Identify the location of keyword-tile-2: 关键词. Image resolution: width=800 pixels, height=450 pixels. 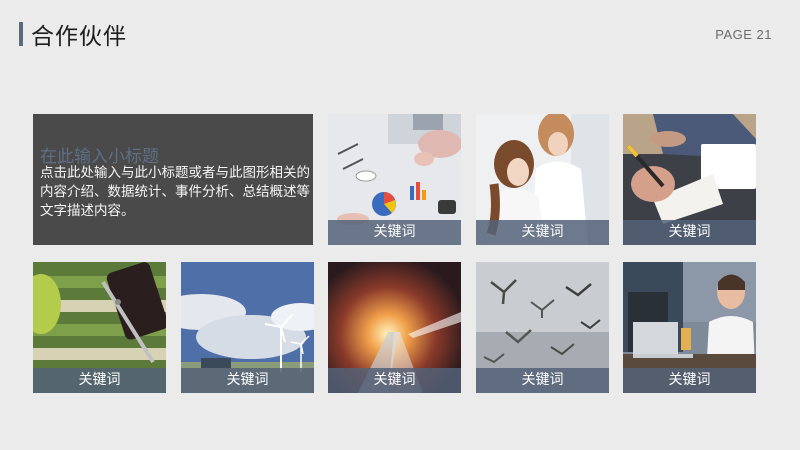
(542, 179).